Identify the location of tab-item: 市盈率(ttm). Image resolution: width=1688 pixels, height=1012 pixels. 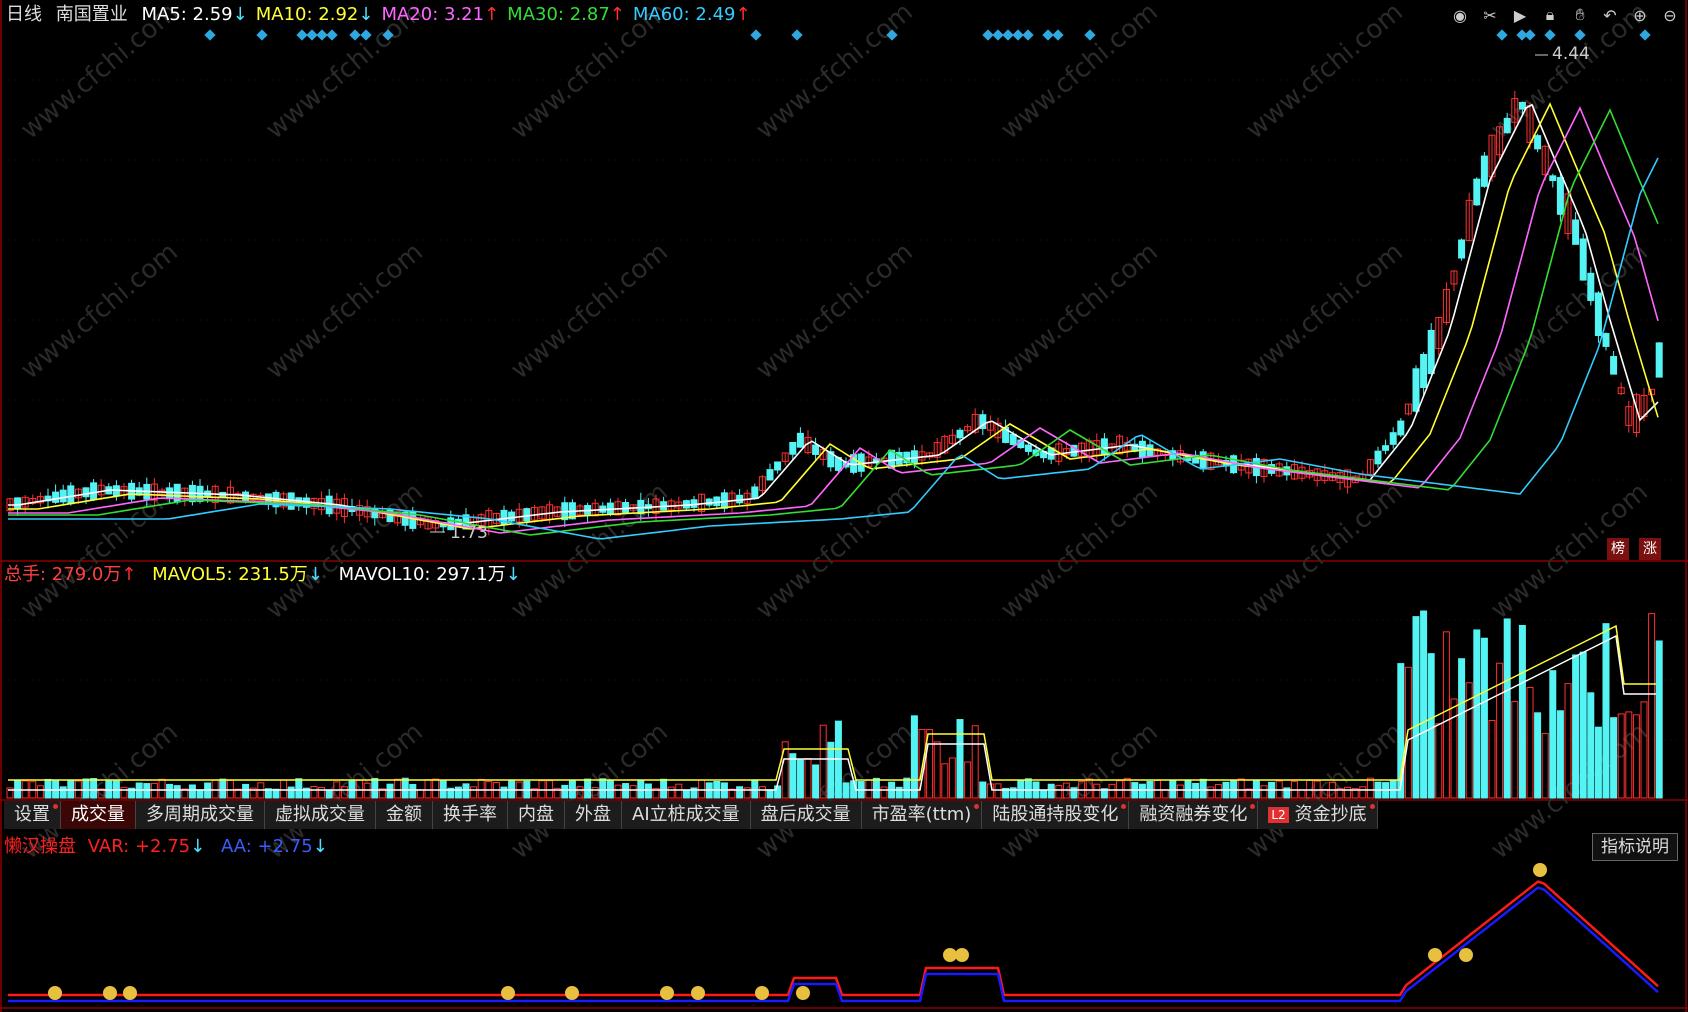
(922, 815).